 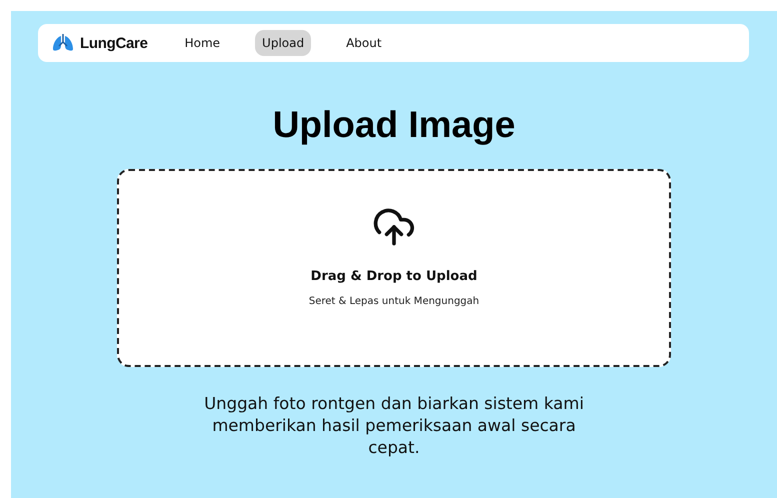 What do you see at coordinates (394, 125) in the screenshot?
I see `page-title: Upload Image` at bounding box center [394, 125].